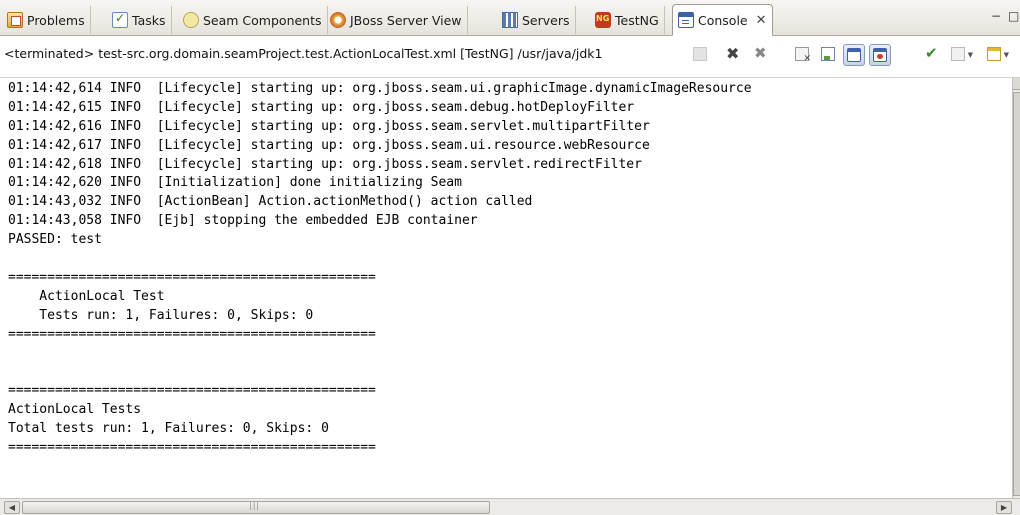 Image resolution: width=1020 pixels, height=515 pixels. I want to click on pin-console-icon: ✔, so click(931, 53).